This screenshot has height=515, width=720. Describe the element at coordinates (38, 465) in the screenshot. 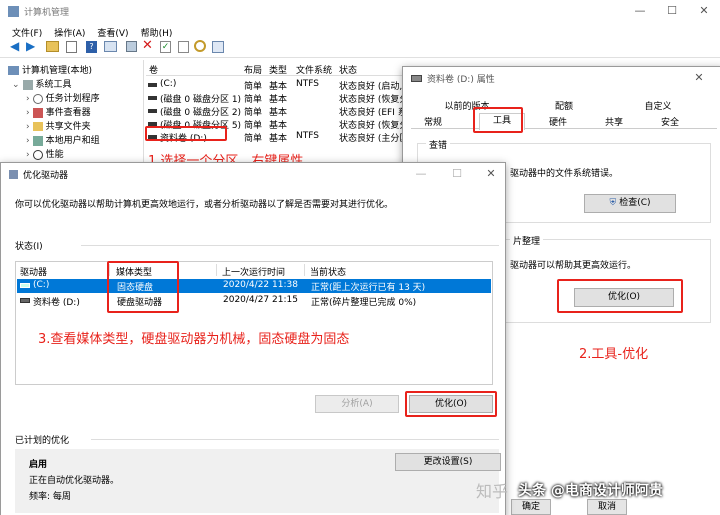

I see `enabled-label: 启用` at that location.